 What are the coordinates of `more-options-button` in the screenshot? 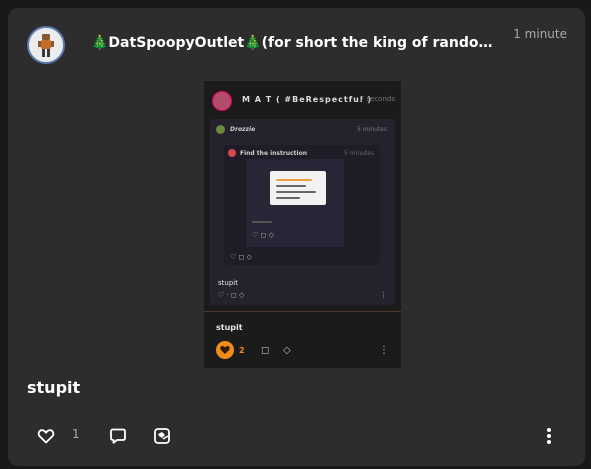 It's located at (549, 436).